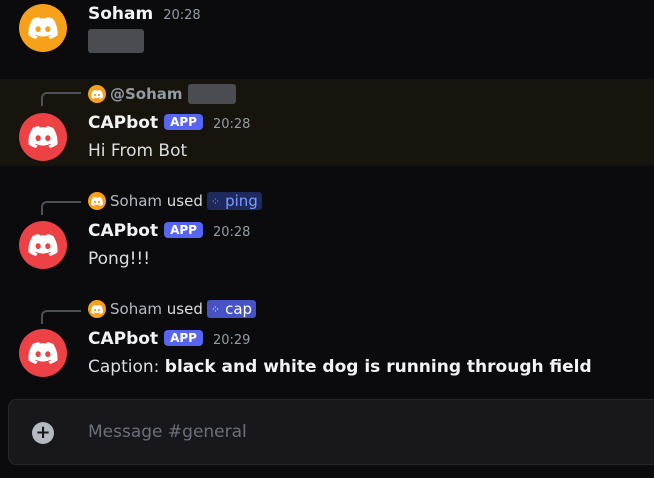  What do you see at coordinates (241, 201) in the screenshot?
I see `command-name: ping` at bounding box center [241, 201].